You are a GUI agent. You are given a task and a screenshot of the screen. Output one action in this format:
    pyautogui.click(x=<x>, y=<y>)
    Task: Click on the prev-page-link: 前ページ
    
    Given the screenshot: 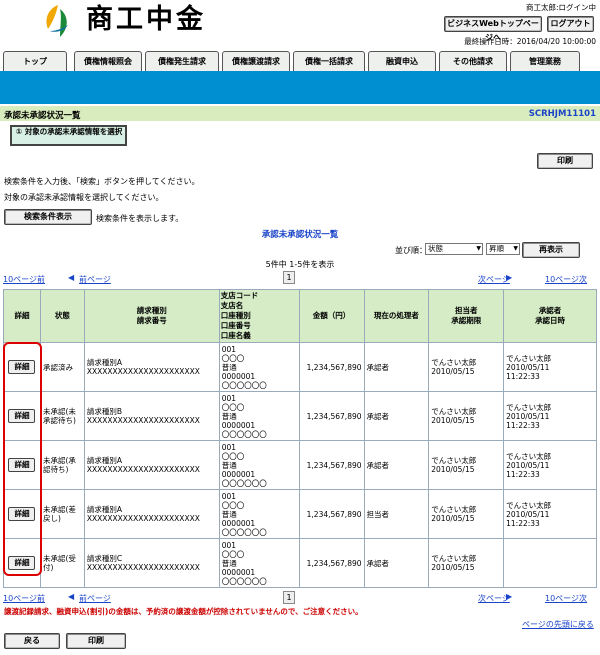 What is the action you would take?
    pyautogui.click(x=95, y=279)
    